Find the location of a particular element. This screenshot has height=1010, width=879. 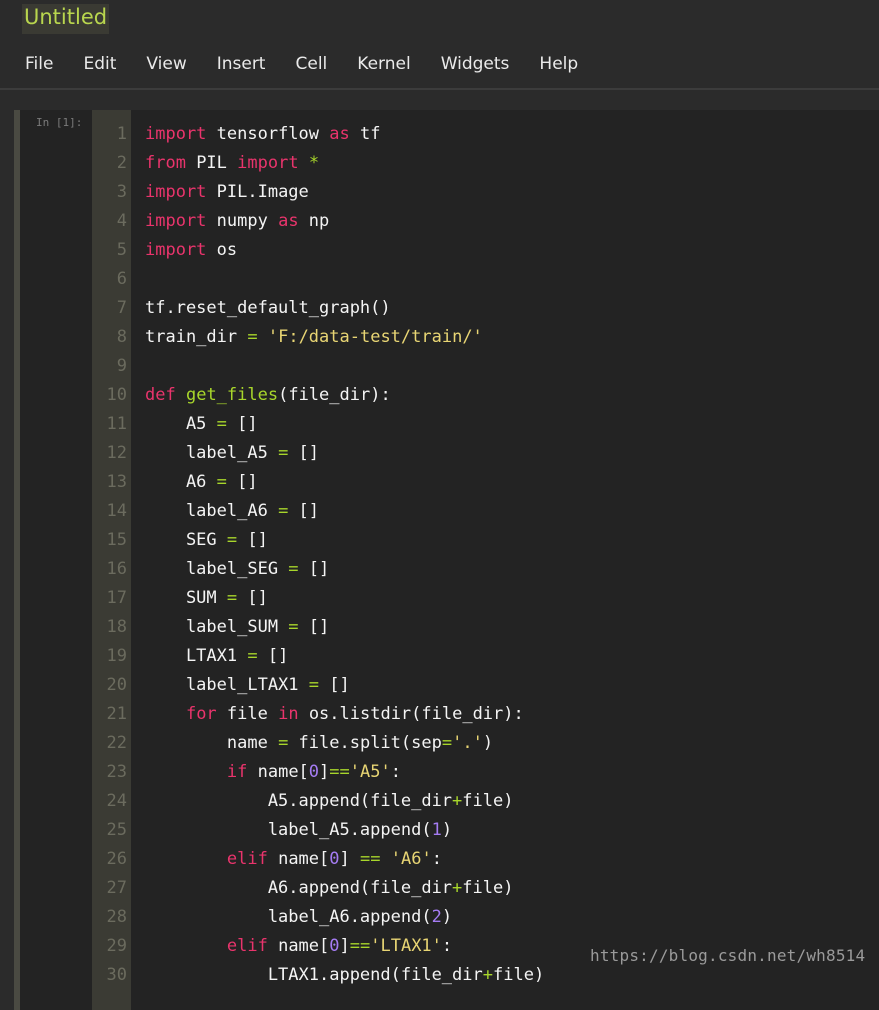

code-line: 21 for file in os.listdir(file_dir): is located at coordinates (446, 714).